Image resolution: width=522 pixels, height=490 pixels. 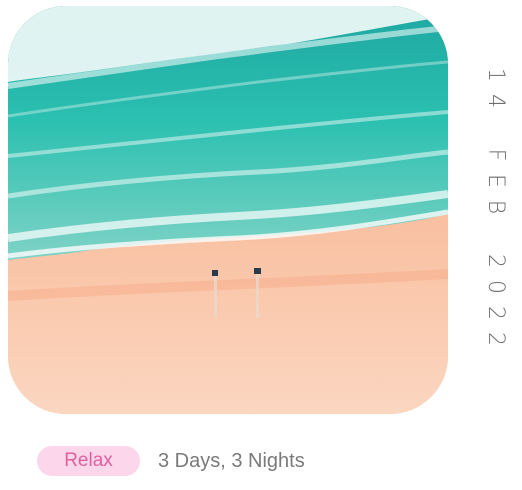 I want to click on date-day: 14, so click(x=495, y=88).